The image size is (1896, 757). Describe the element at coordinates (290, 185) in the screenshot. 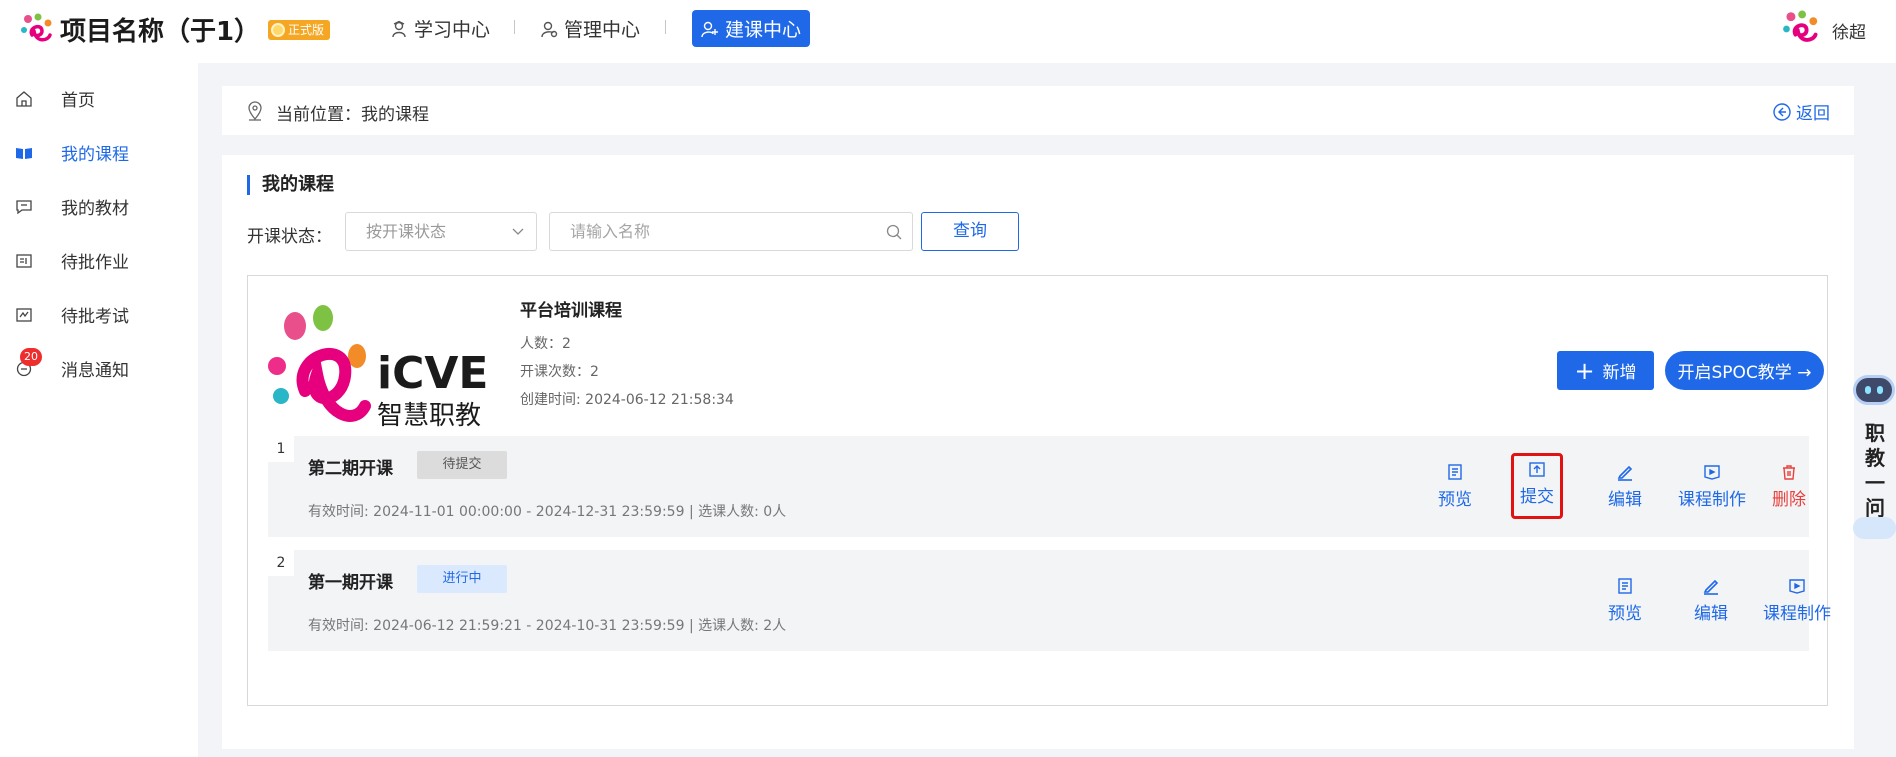

I see `section-title: 我的课程` at that location.